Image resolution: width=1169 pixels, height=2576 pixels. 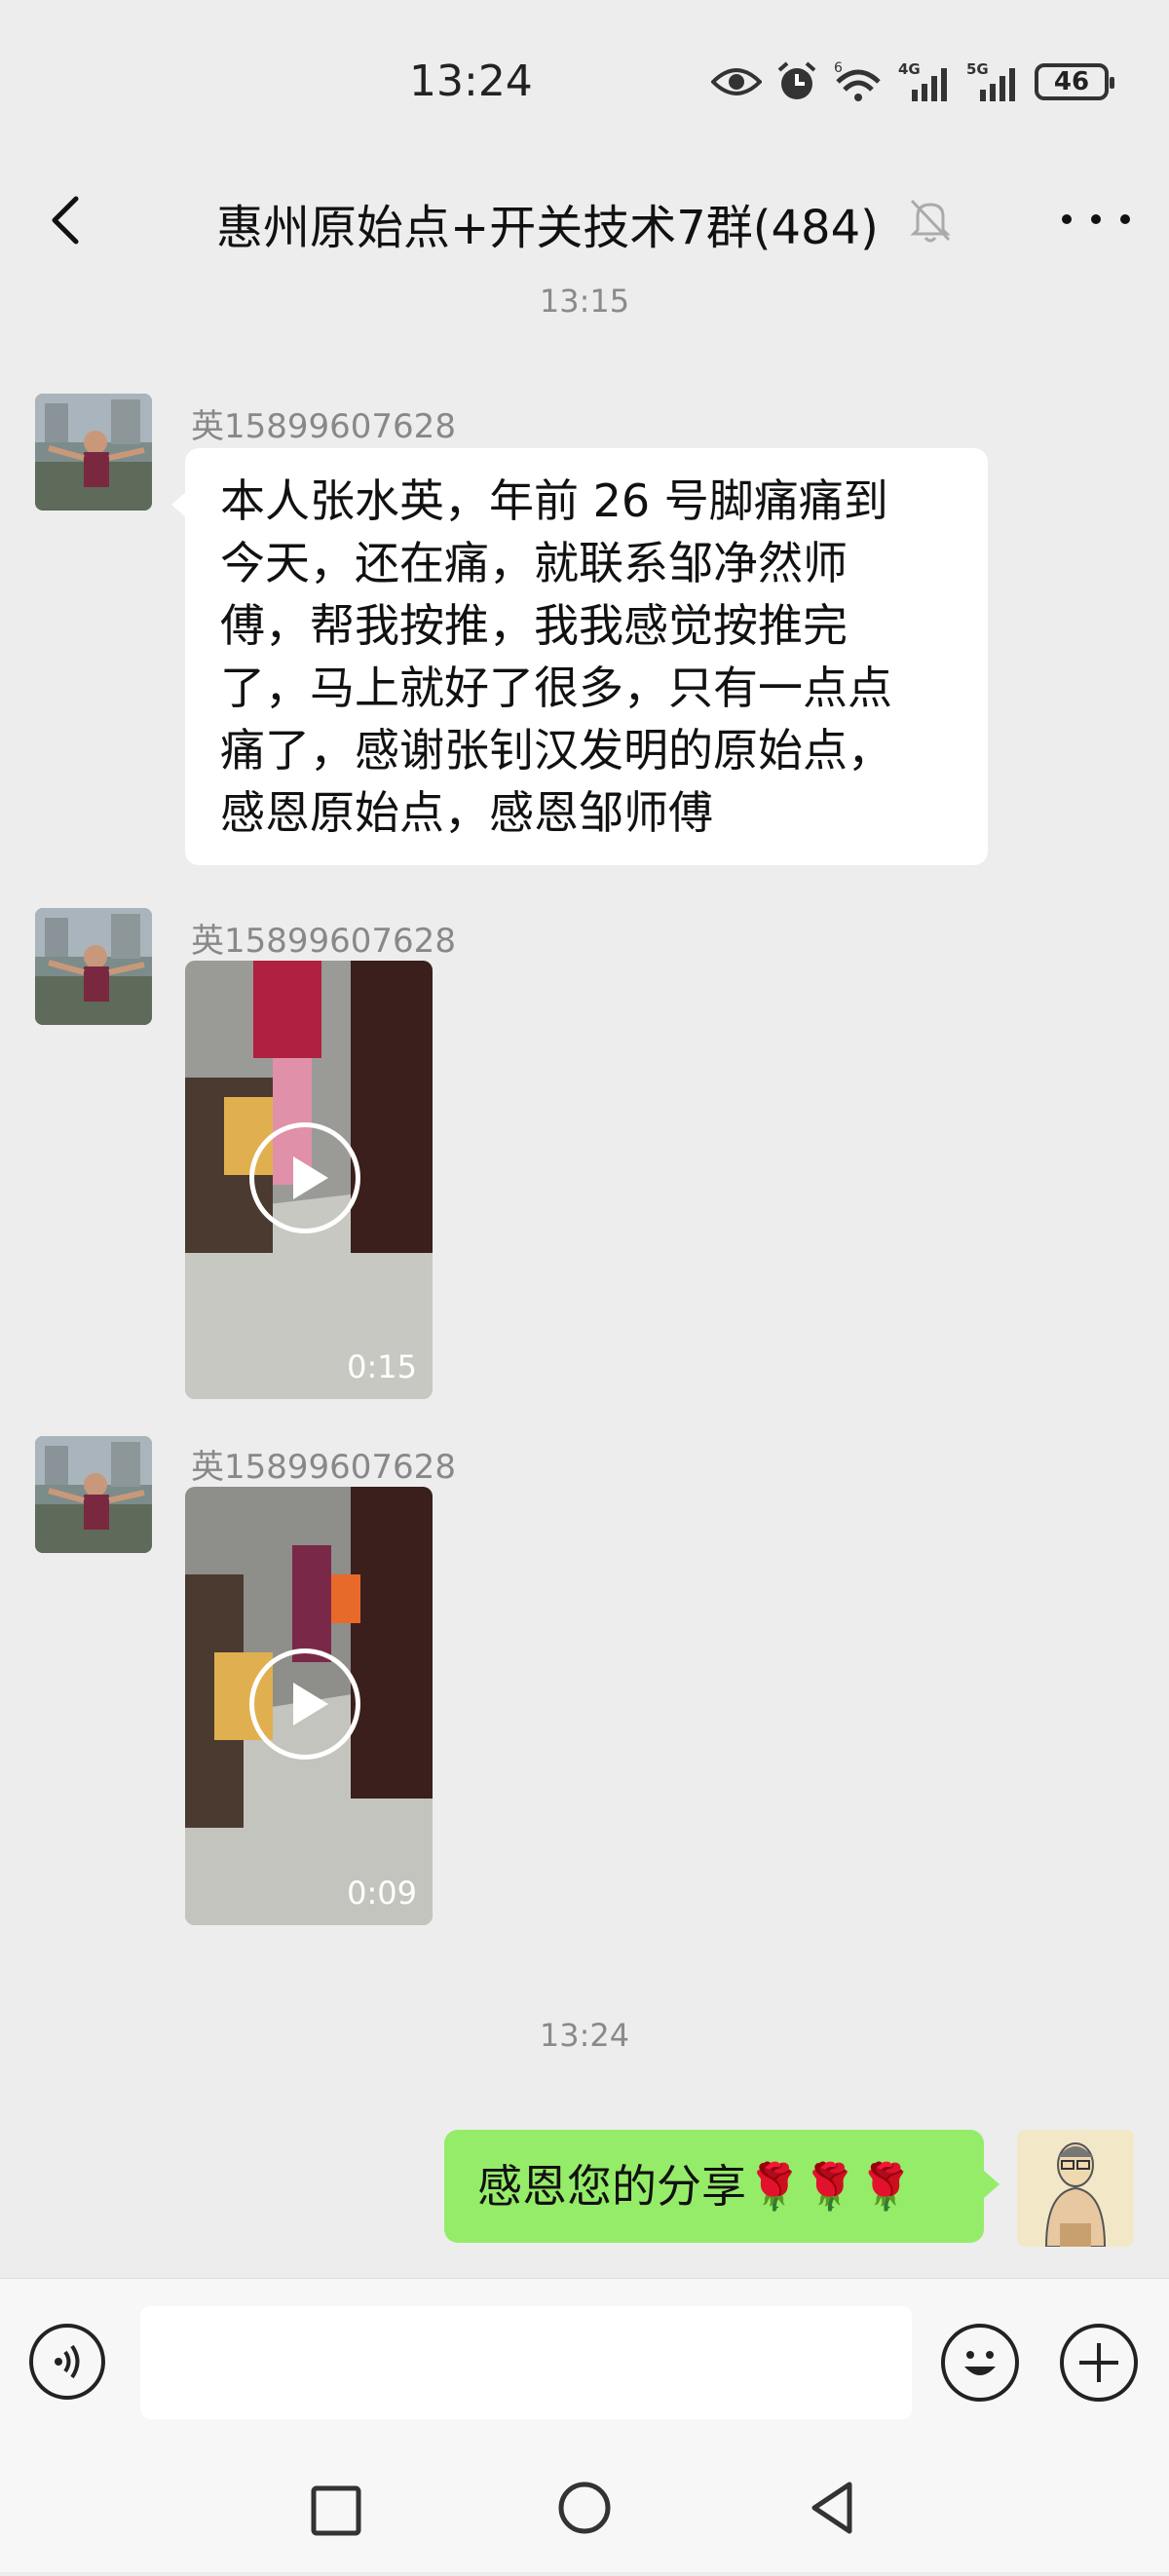 What do you see at coordinates (534, 563) in the screenshot?
I see `message-line: 今天，还在痛，就联系邹净然师` at bounding box center [534, 563].